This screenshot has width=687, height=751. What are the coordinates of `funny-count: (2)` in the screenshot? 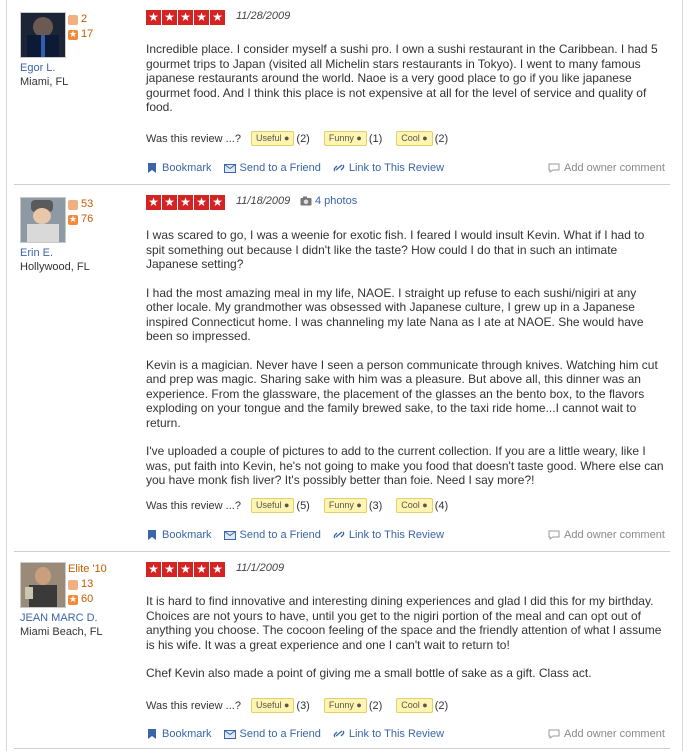 It's located at (375, 705).